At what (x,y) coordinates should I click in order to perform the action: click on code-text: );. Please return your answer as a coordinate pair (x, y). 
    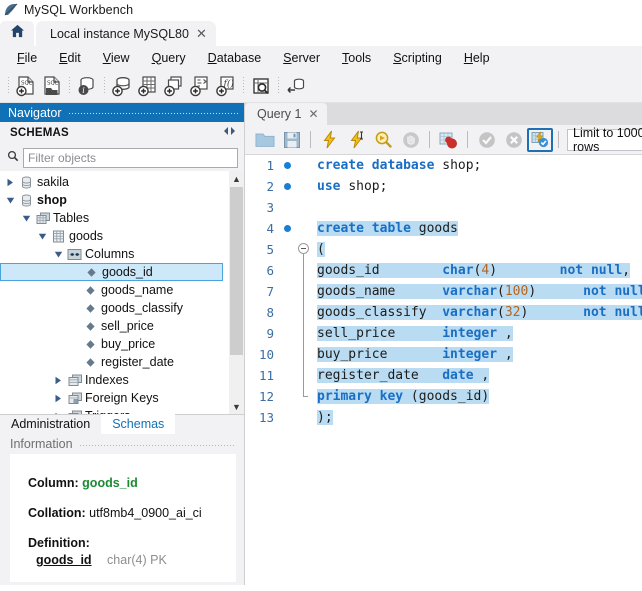
    Looking at the image, I should click on (325, 417).